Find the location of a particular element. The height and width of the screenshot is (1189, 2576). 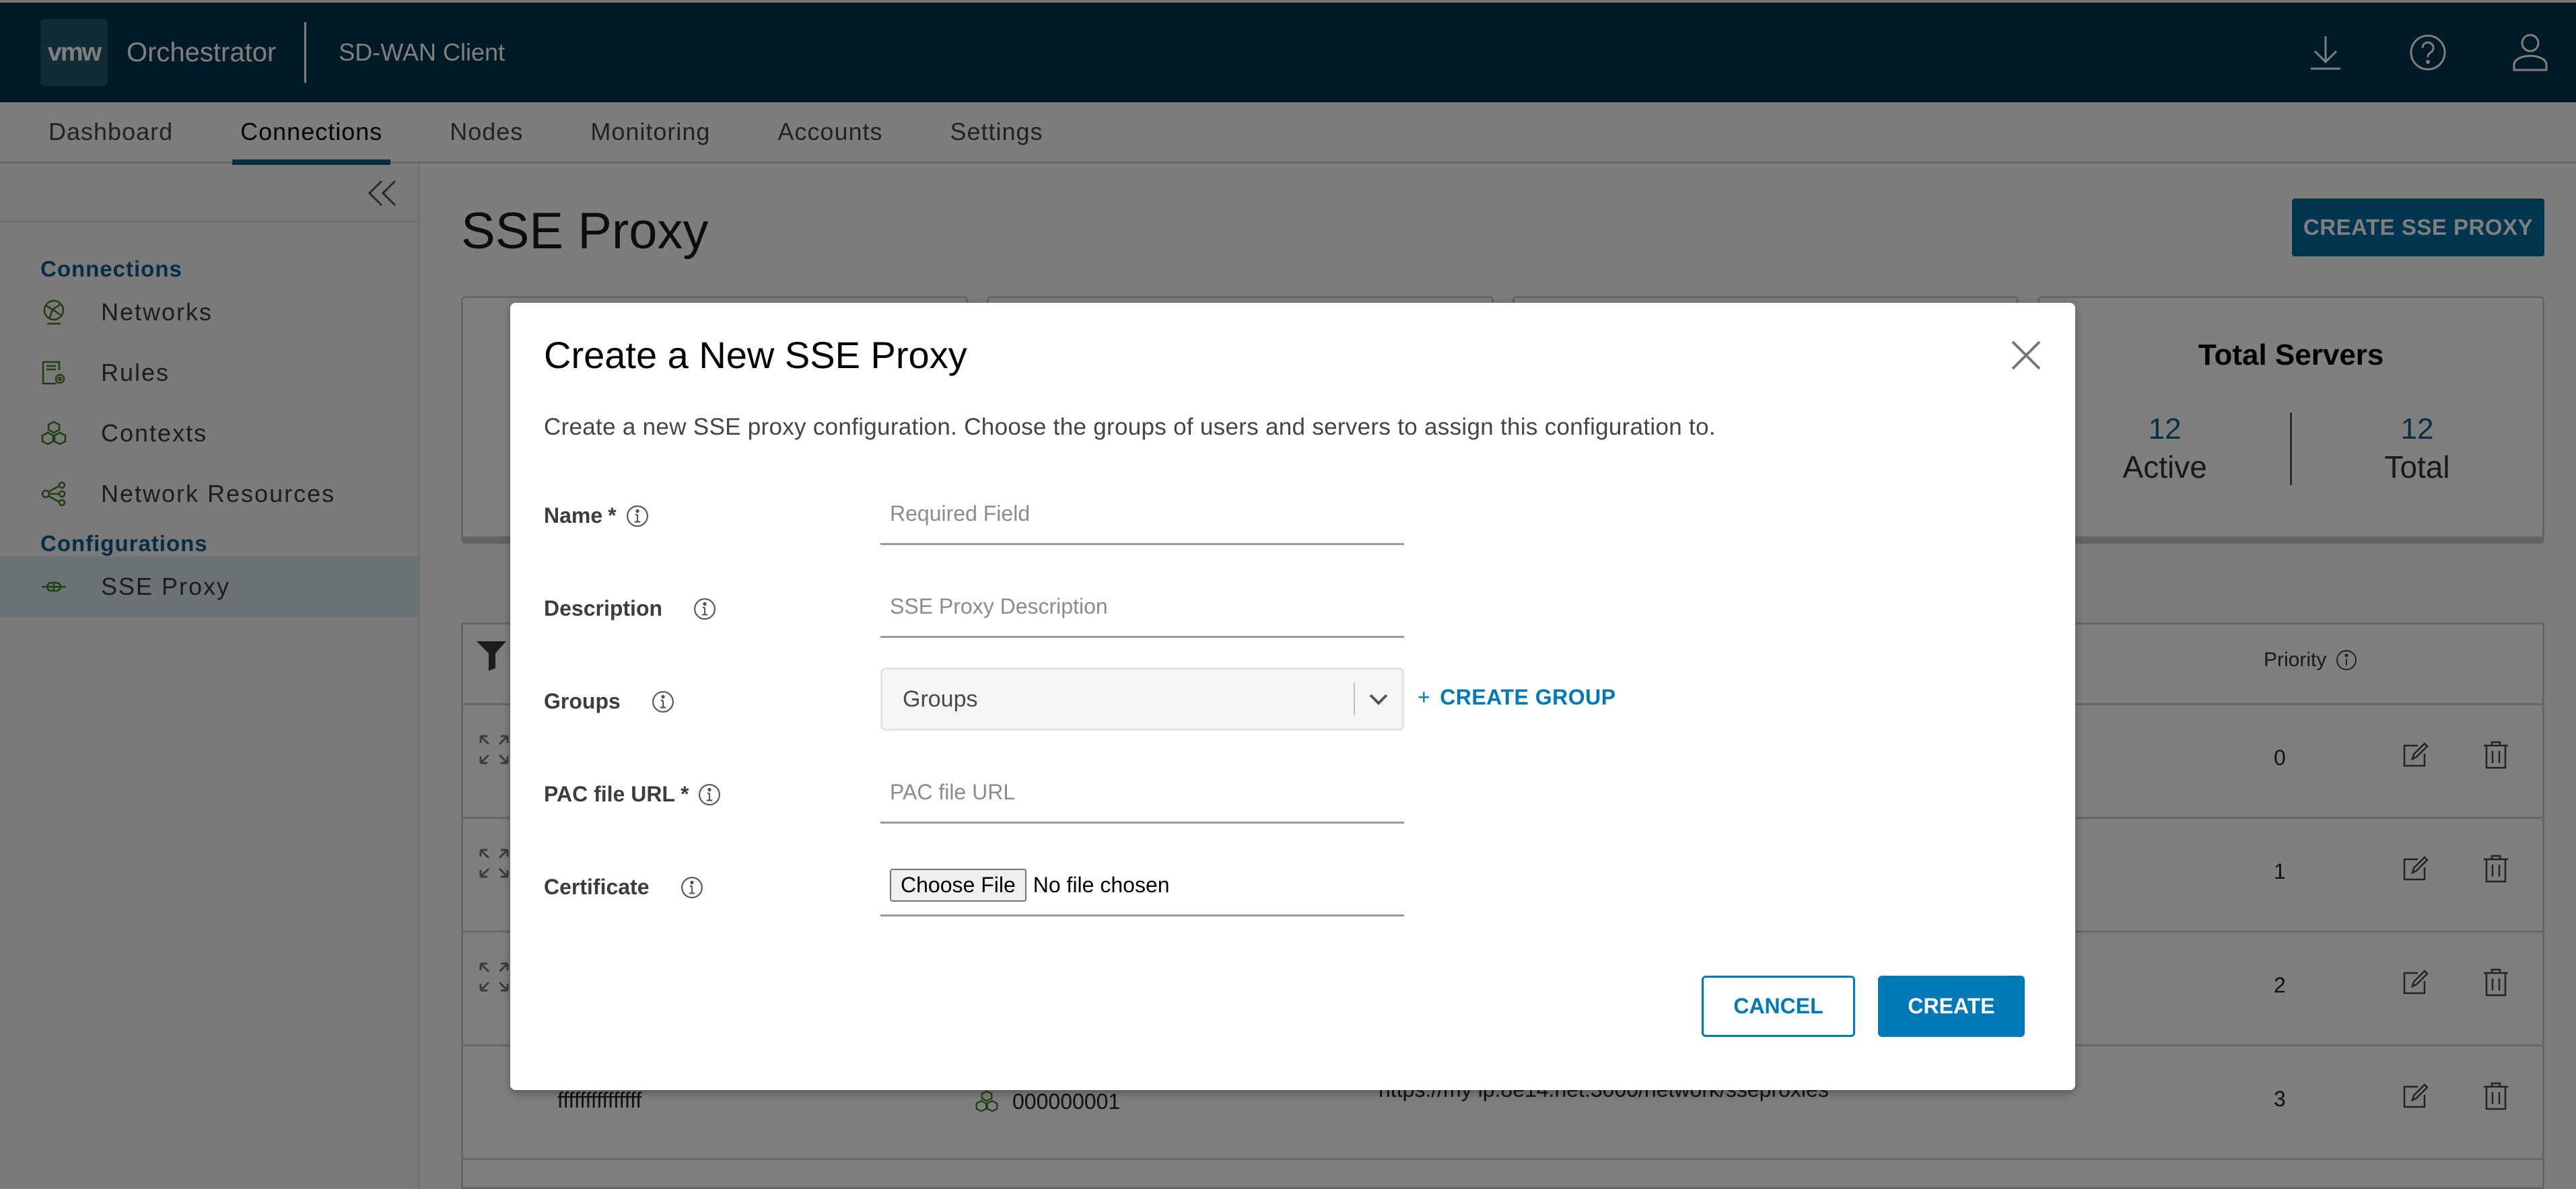

form-row-groups: Groups Groups + CREATE GROUP is located at coordinates (1183, 700).